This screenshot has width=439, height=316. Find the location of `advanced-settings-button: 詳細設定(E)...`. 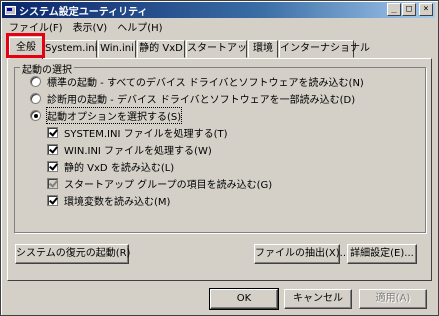

advanced-settings-button: 詳細設定(E)... is located at coordinates (382, 254).